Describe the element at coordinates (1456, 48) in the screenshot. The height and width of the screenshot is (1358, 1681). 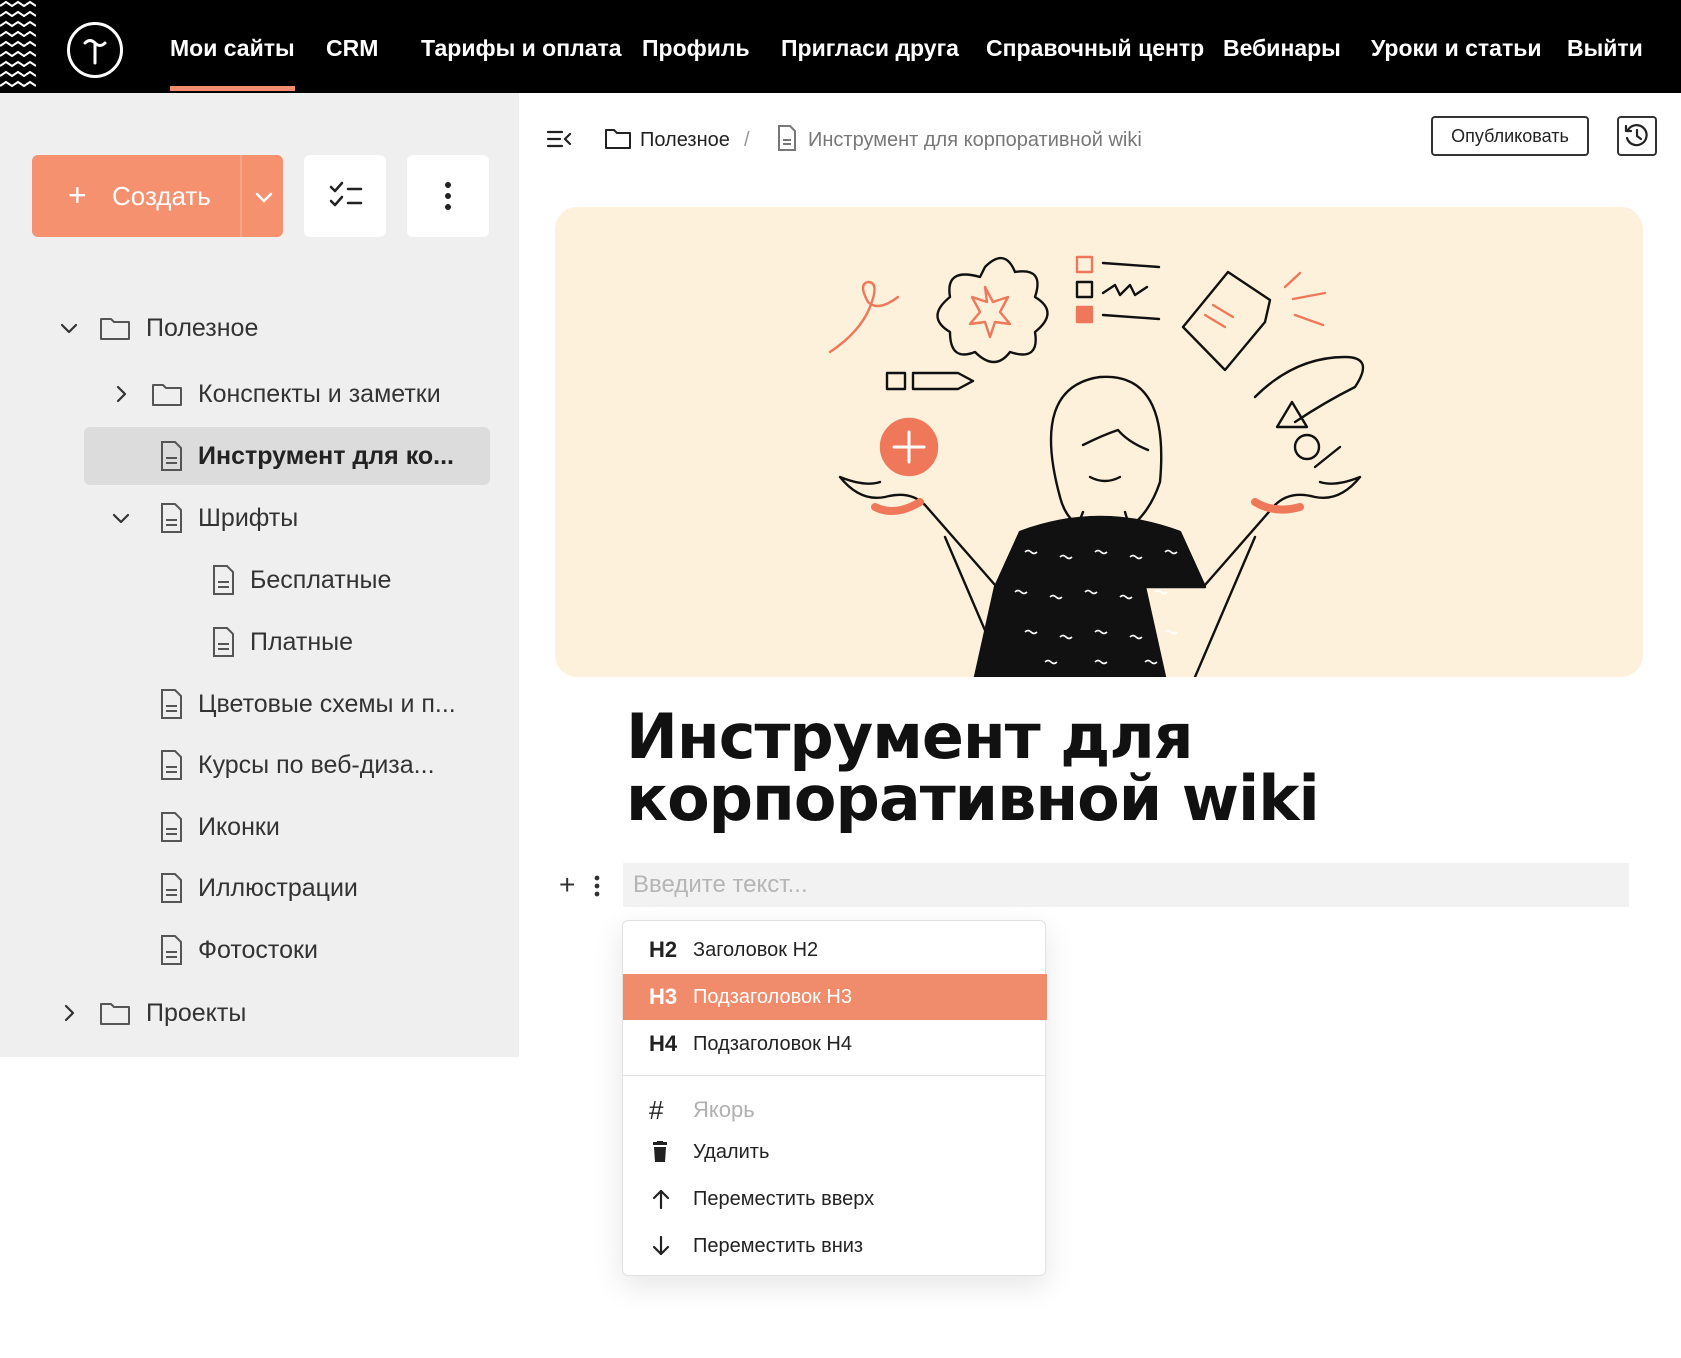
I see `nav-lessons: Уроки и статьи` at that location.